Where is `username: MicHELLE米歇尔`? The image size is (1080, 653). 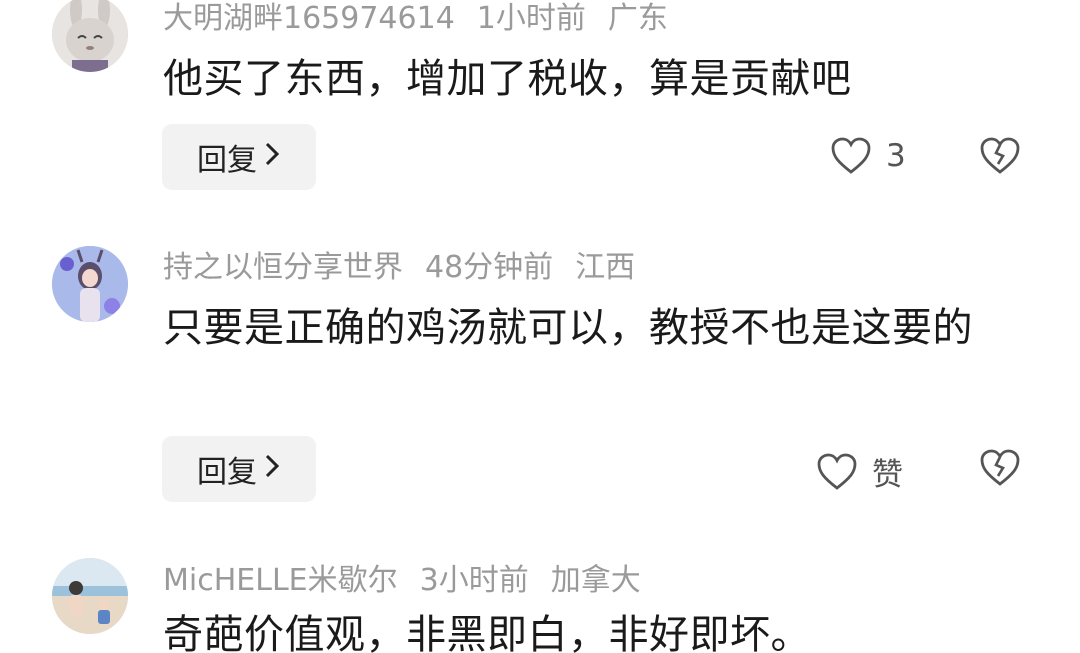
username: MicHELLE米歇尔 is located at coordinates (280, 580).